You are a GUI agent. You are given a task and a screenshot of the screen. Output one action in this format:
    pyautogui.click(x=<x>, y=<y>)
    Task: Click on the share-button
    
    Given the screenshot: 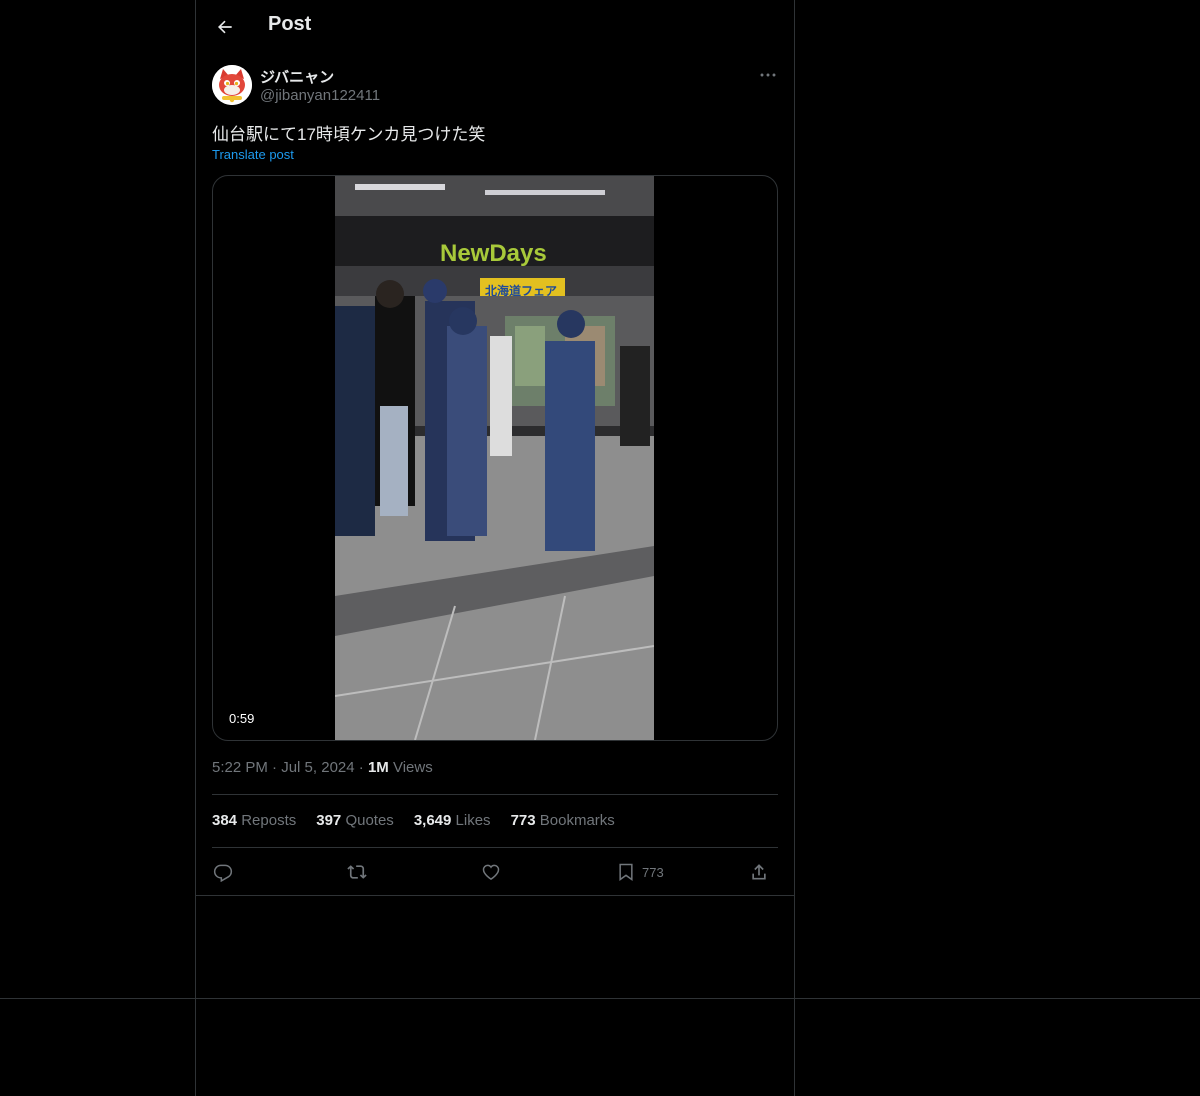 What is the action you would take?
    pyautogui.click(x=759, y=872)
    